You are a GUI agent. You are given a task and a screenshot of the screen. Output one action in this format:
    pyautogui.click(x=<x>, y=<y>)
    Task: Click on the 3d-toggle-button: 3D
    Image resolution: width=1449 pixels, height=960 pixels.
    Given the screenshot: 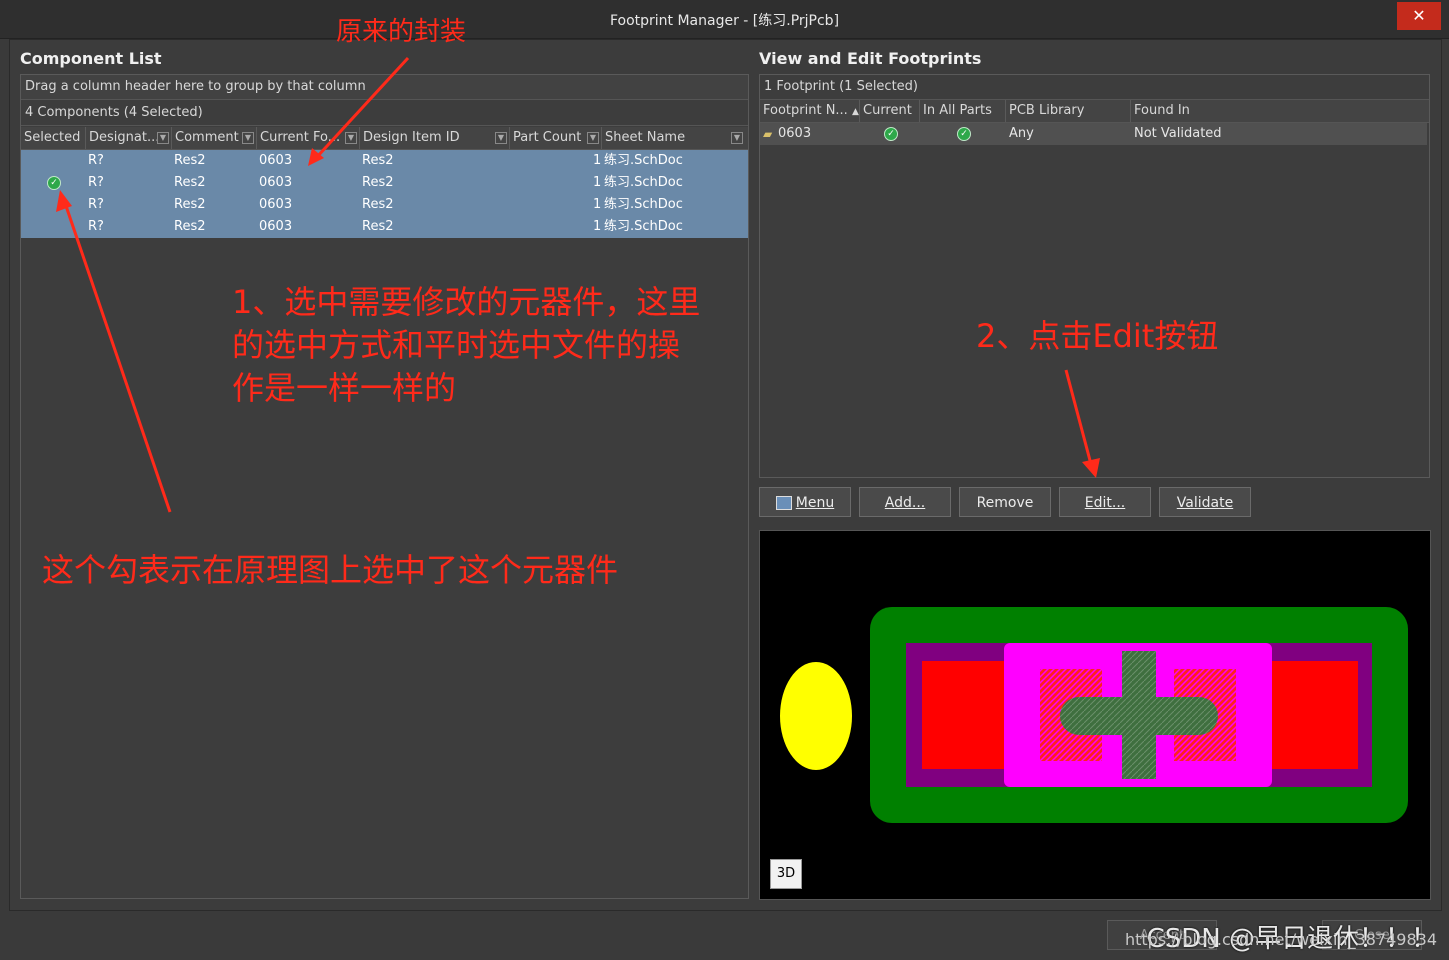 What is the action you would take?
    pyautogui.click(x=786, y=874)
    